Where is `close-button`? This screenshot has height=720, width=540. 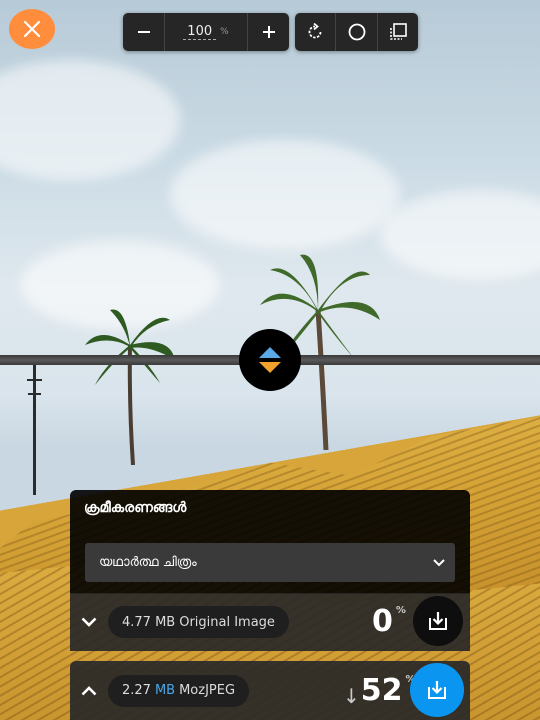
close-button is located at coordinates (32, 29).